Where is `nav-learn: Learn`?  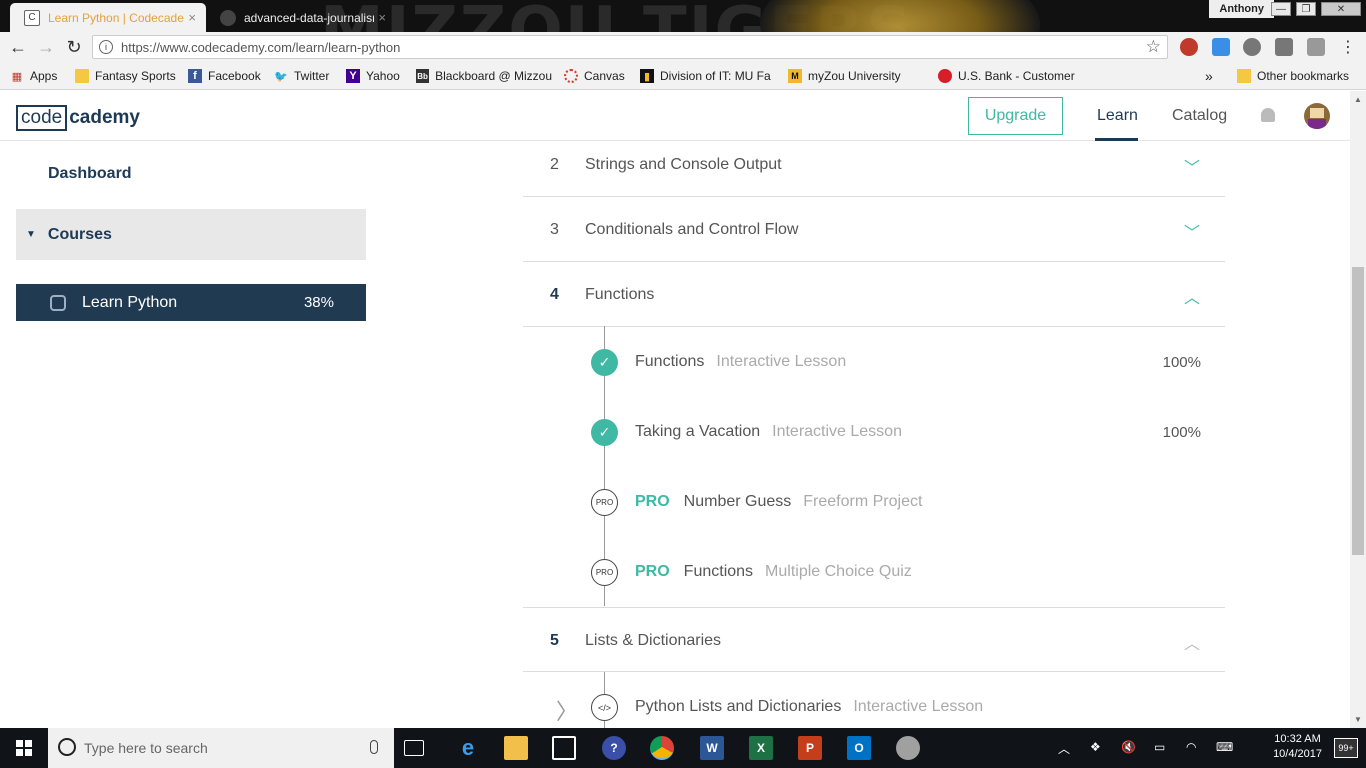
nav-learn: Learn is located at coordinates (1117, 116).